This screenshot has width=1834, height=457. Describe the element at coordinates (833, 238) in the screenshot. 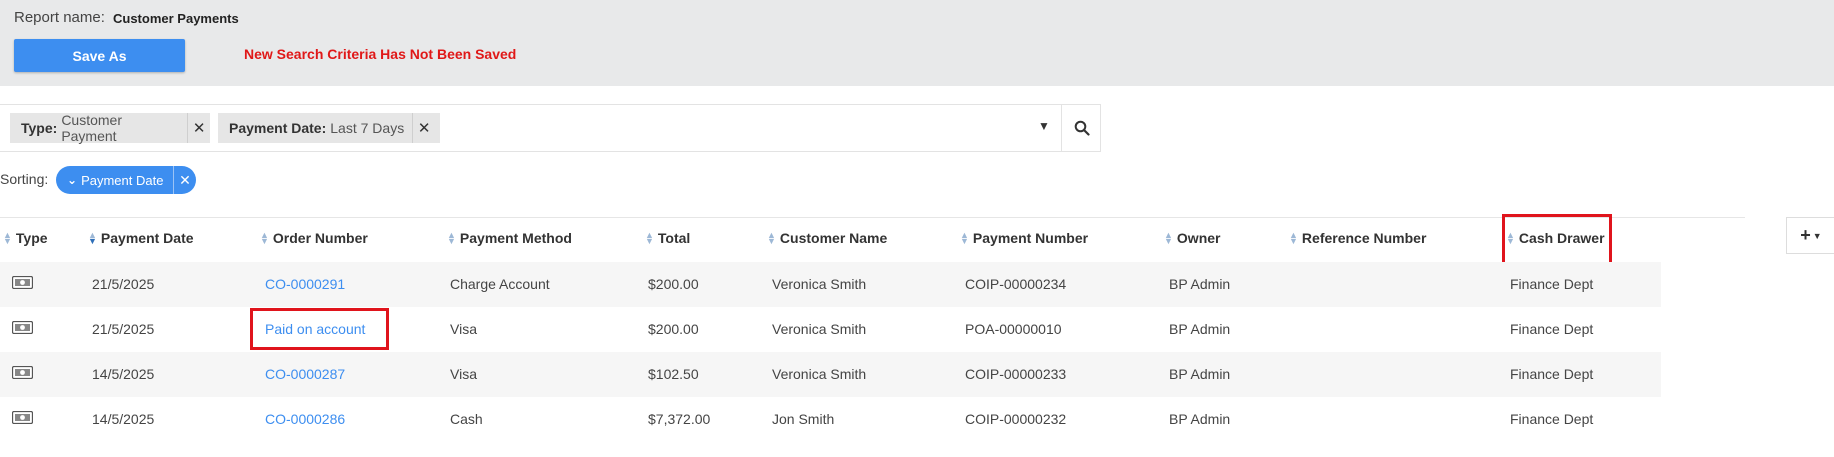

I see `column-header-label: Customer Name` at that location.